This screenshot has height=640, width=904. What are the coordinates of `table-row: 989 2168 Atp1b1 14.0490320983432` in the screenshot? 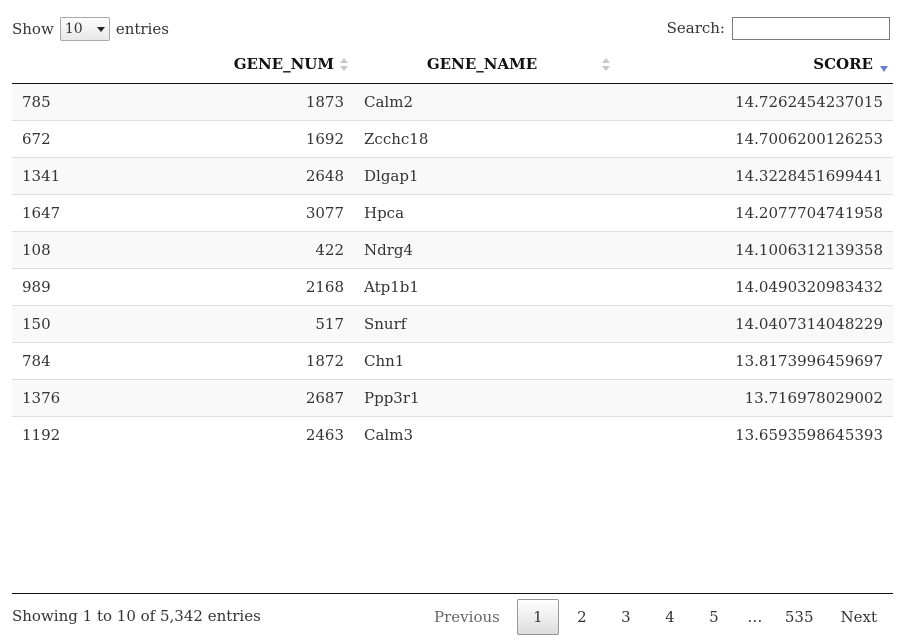 It's located at (452, 287).